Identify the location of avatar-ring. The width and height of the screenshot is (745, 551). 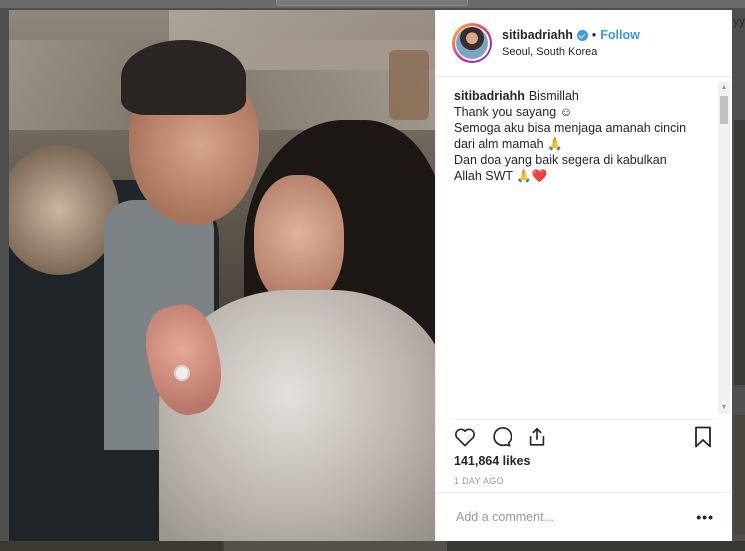
(472, 43).